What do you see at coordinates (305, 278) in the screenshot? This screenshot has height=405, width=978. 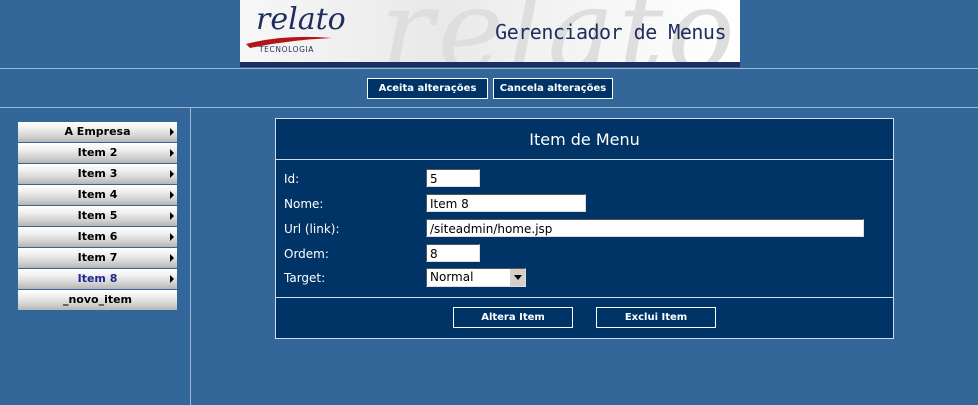 I see `target-label: Target:` at bounding box center [305, 278].